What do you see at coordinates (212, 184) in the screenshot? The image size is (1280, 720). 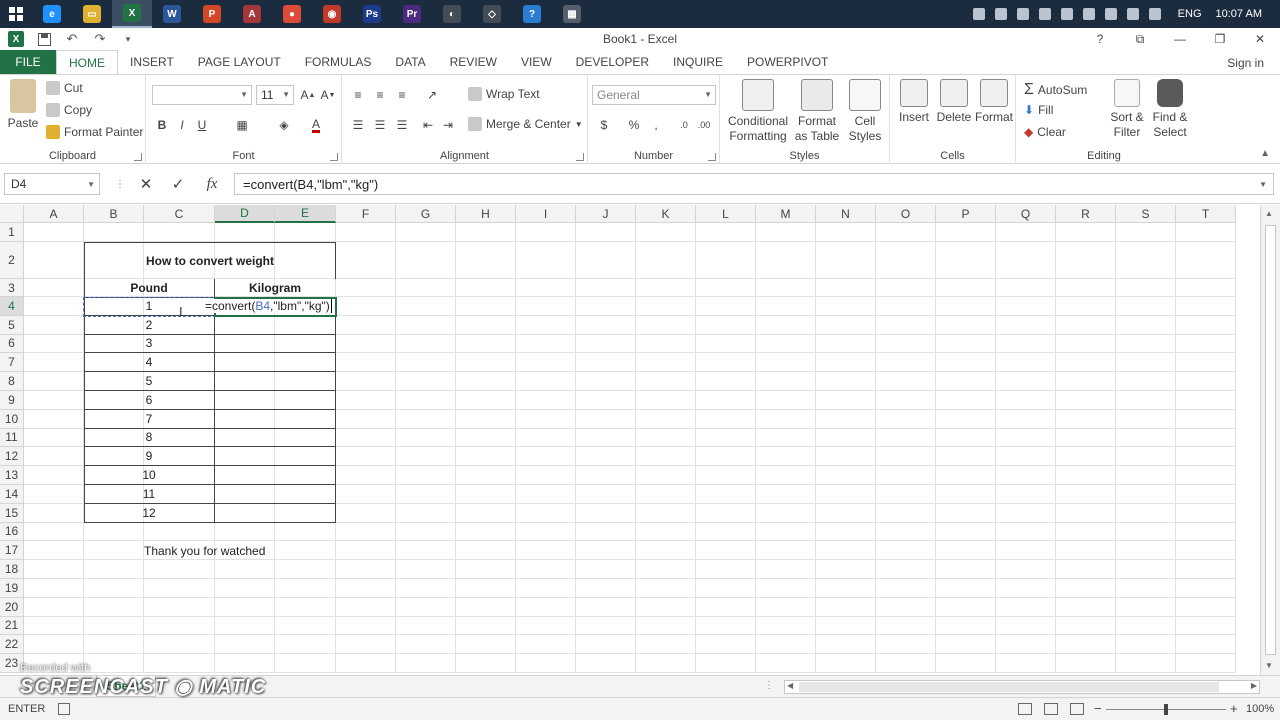 I see `insert-function-button: fx` at bounding box center [212, 184].